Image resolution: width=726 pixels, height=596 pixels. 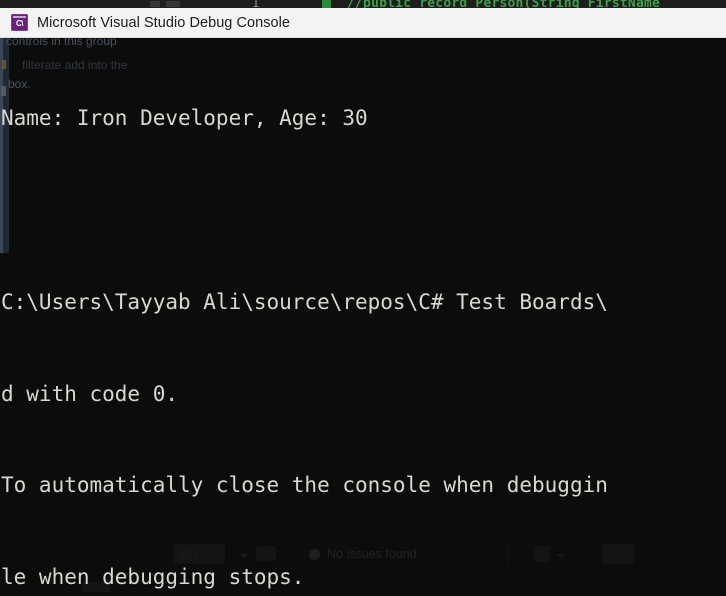 I want to click on console-line: Name: Iron Developer, Age: 30, so click(x=184, y=118).